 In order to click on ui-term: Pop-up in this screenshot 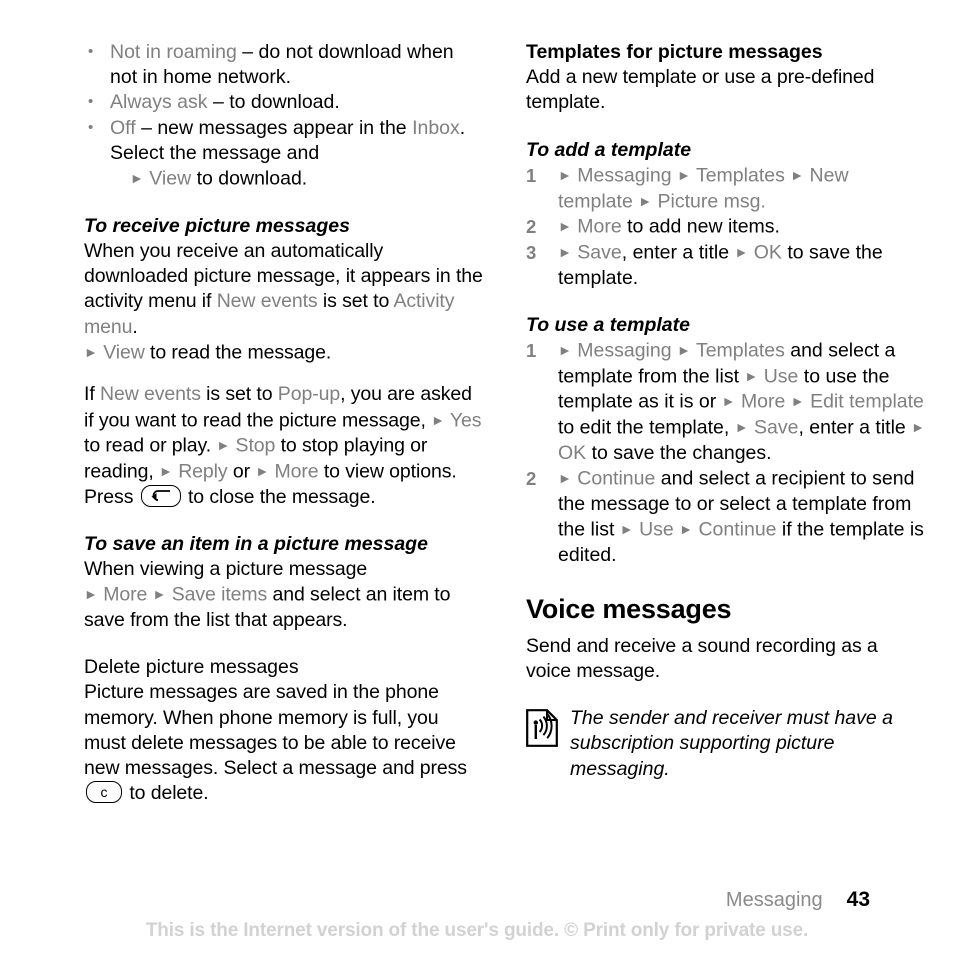, I will do `click(309, 394)`.